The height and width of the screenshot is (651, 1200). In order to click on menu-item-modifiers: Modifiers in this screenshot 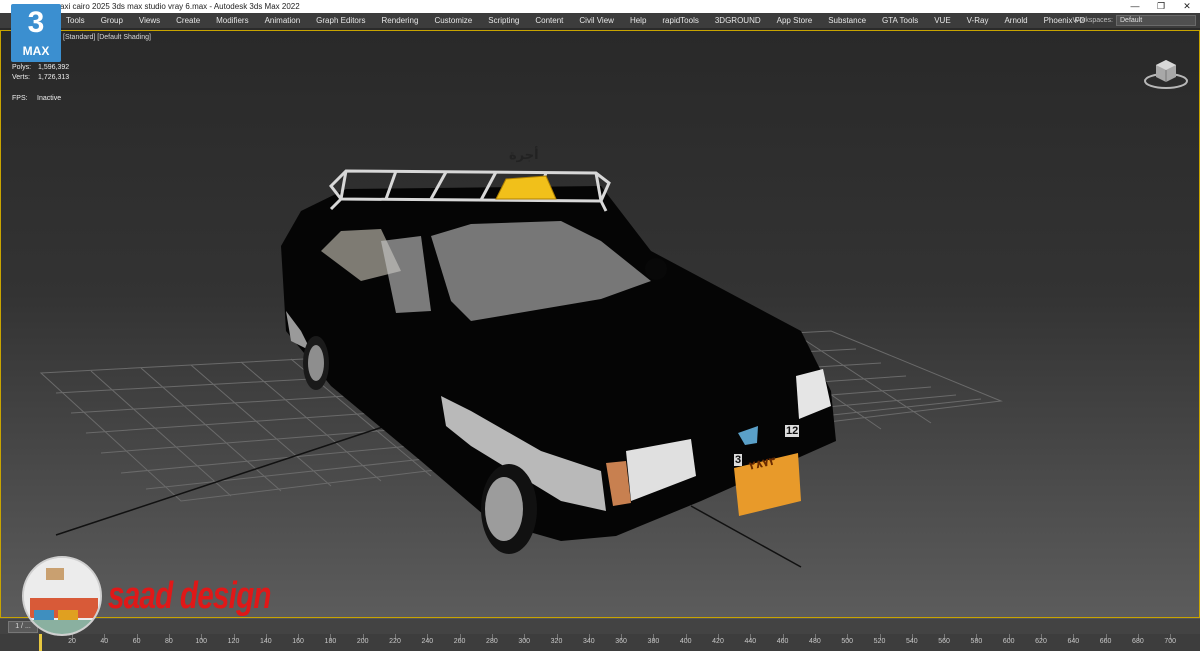, I will do `click(232, 21)`.